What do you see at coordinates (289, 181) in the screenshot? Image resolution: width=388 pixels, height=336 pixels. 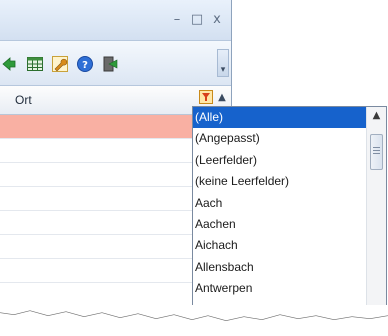 I see `filter-option-keine-leerfelder: (keine Leerfelder)` at bounding box center [289, 181].